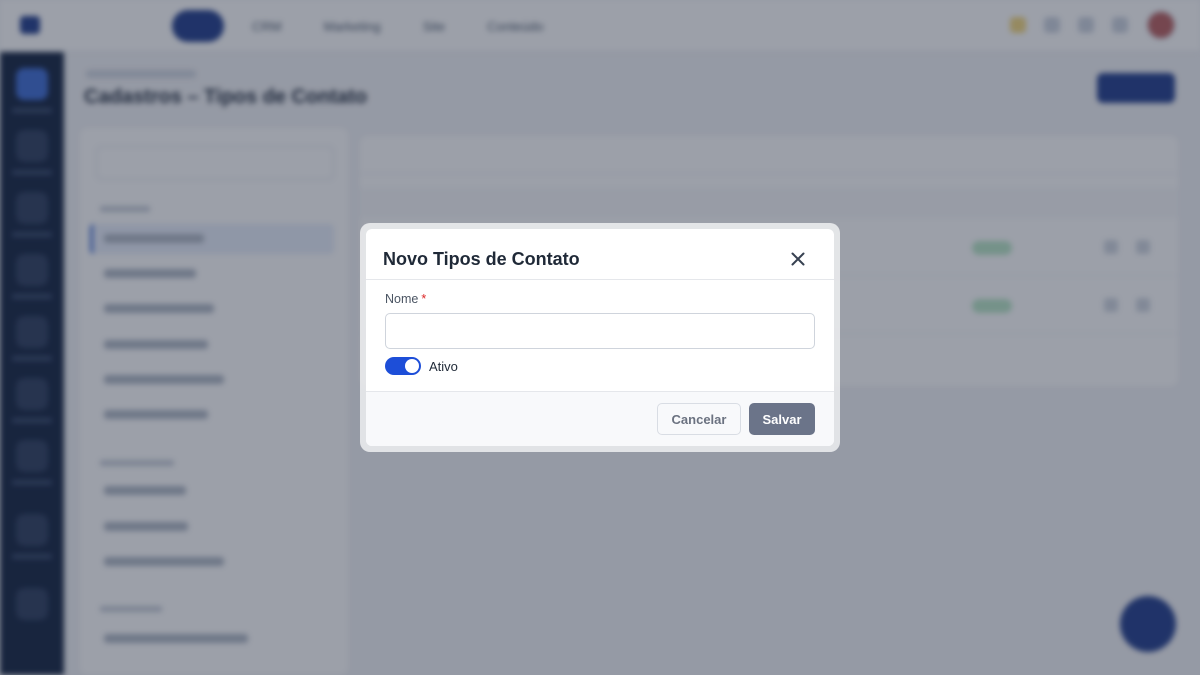  I want to click on active-toggle, so click(403, 366).